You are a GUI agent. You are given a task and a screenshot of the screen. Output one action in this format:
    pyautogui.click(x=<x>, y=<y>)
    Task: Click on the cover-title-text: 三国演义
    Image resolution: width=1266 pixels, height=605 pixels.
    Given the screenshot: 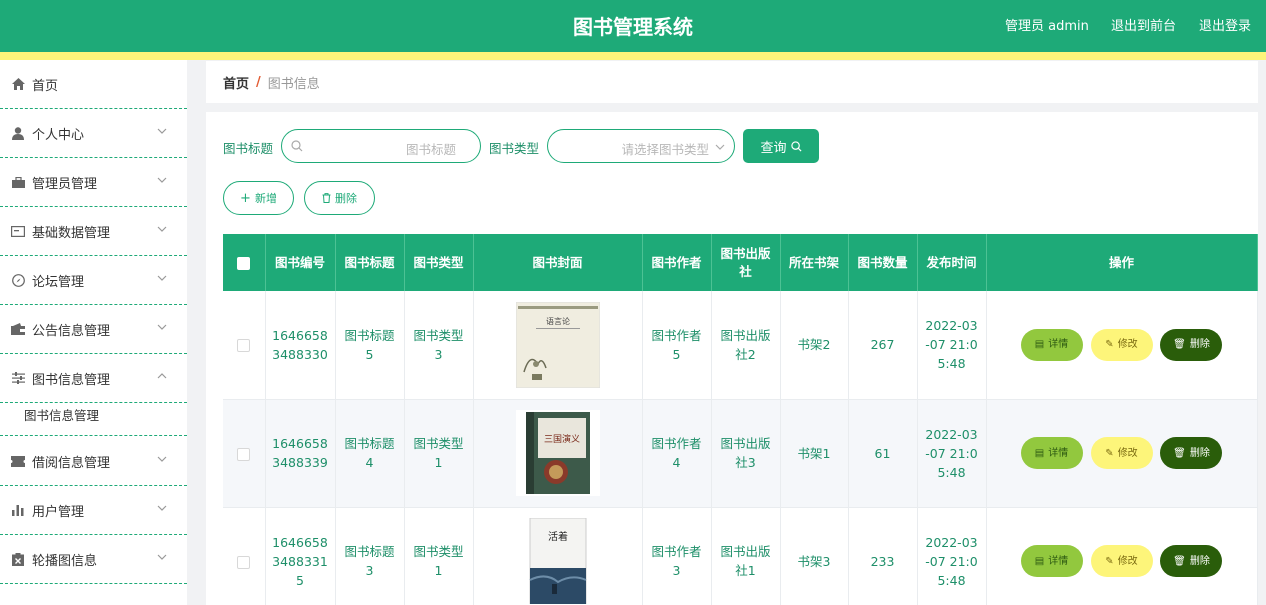 What is the action you would take?
    pyautogui.click(x=561, y=439)
    